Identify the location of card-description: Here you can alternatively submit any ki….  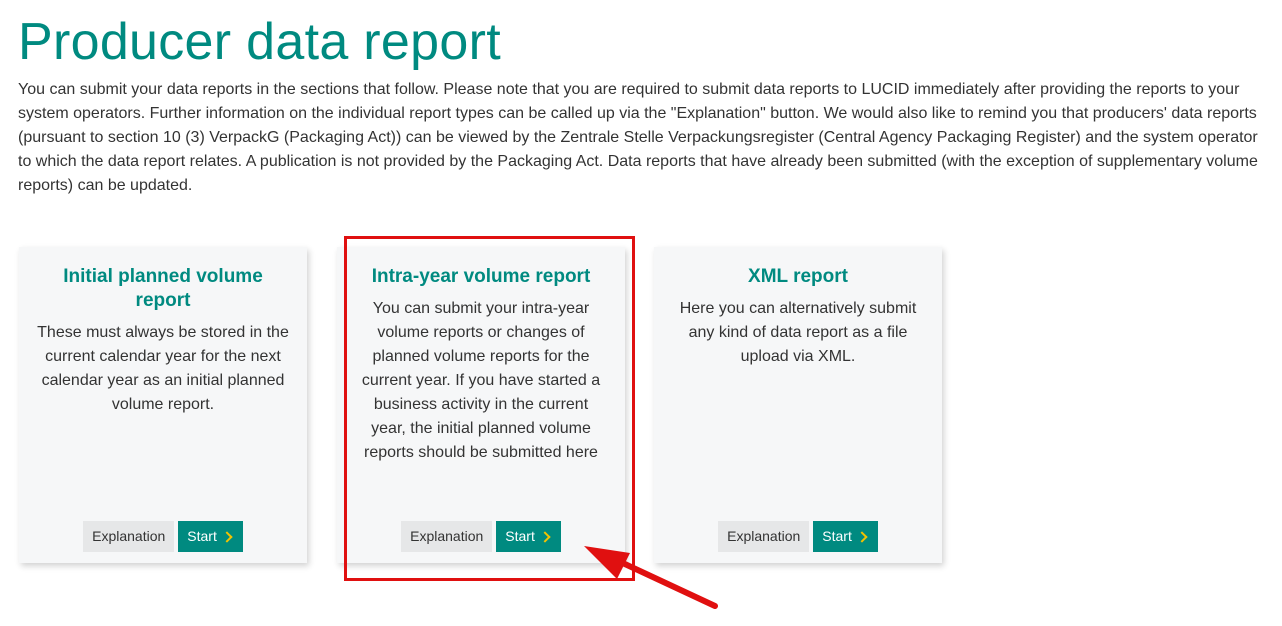
(798, 332).